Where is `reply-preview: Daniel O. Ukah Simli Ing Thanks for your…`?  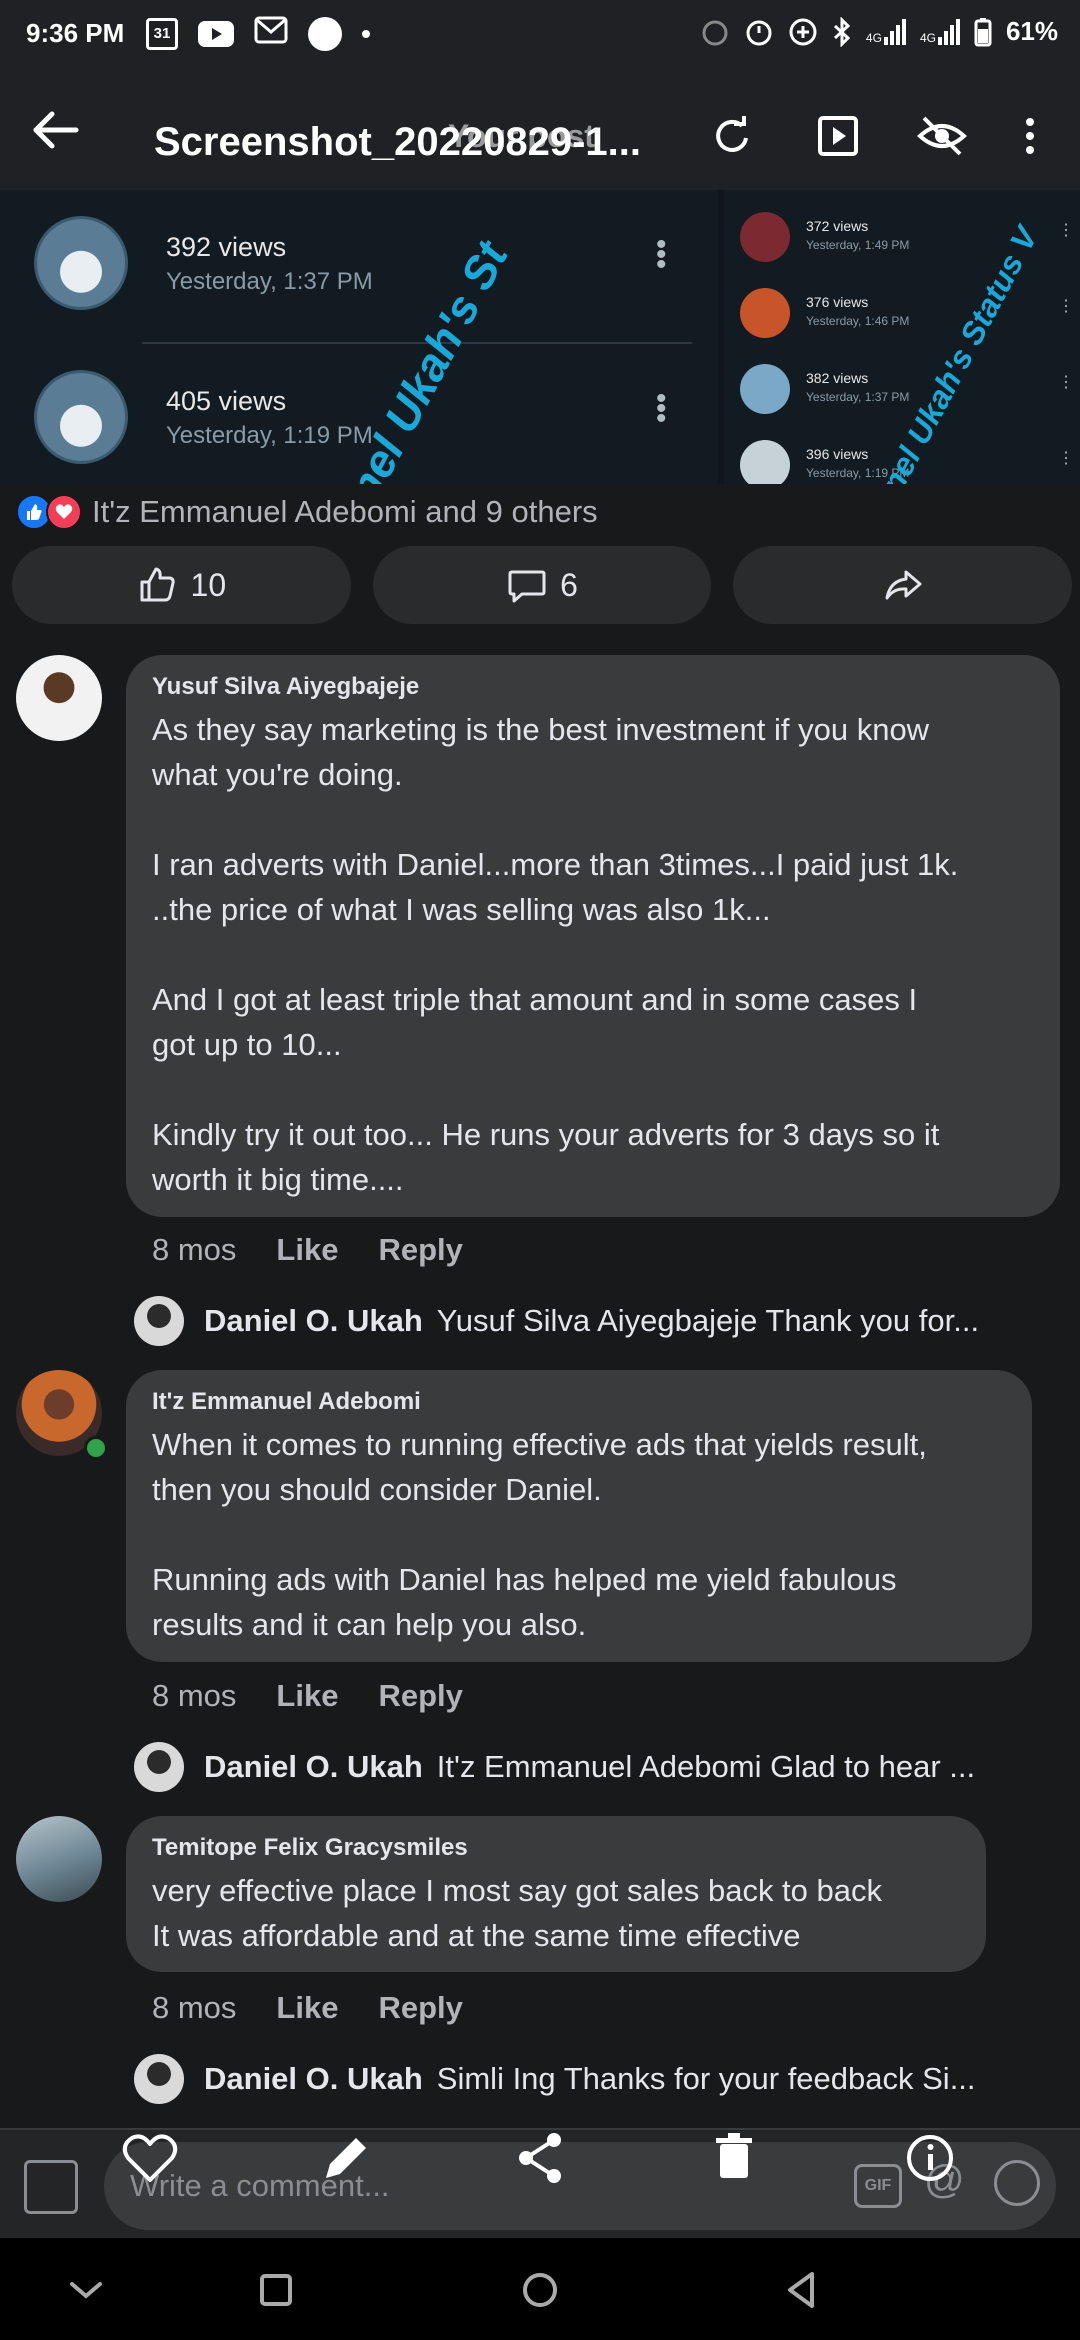
reply-preview: Daniel O. Ukah Simli Ing Thanks for your… is located at coordinates (599, 2079).